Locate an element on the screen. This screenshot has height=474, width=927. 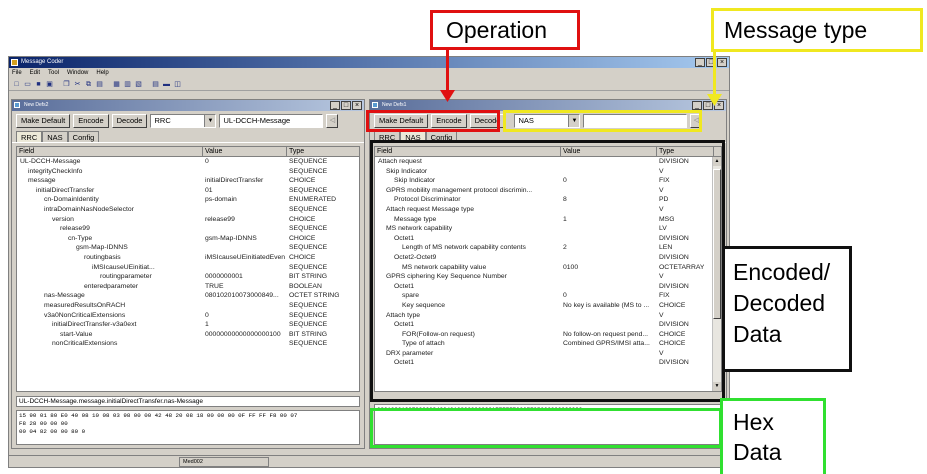
window-icon: ▧ is located at coordinates (138, 84).